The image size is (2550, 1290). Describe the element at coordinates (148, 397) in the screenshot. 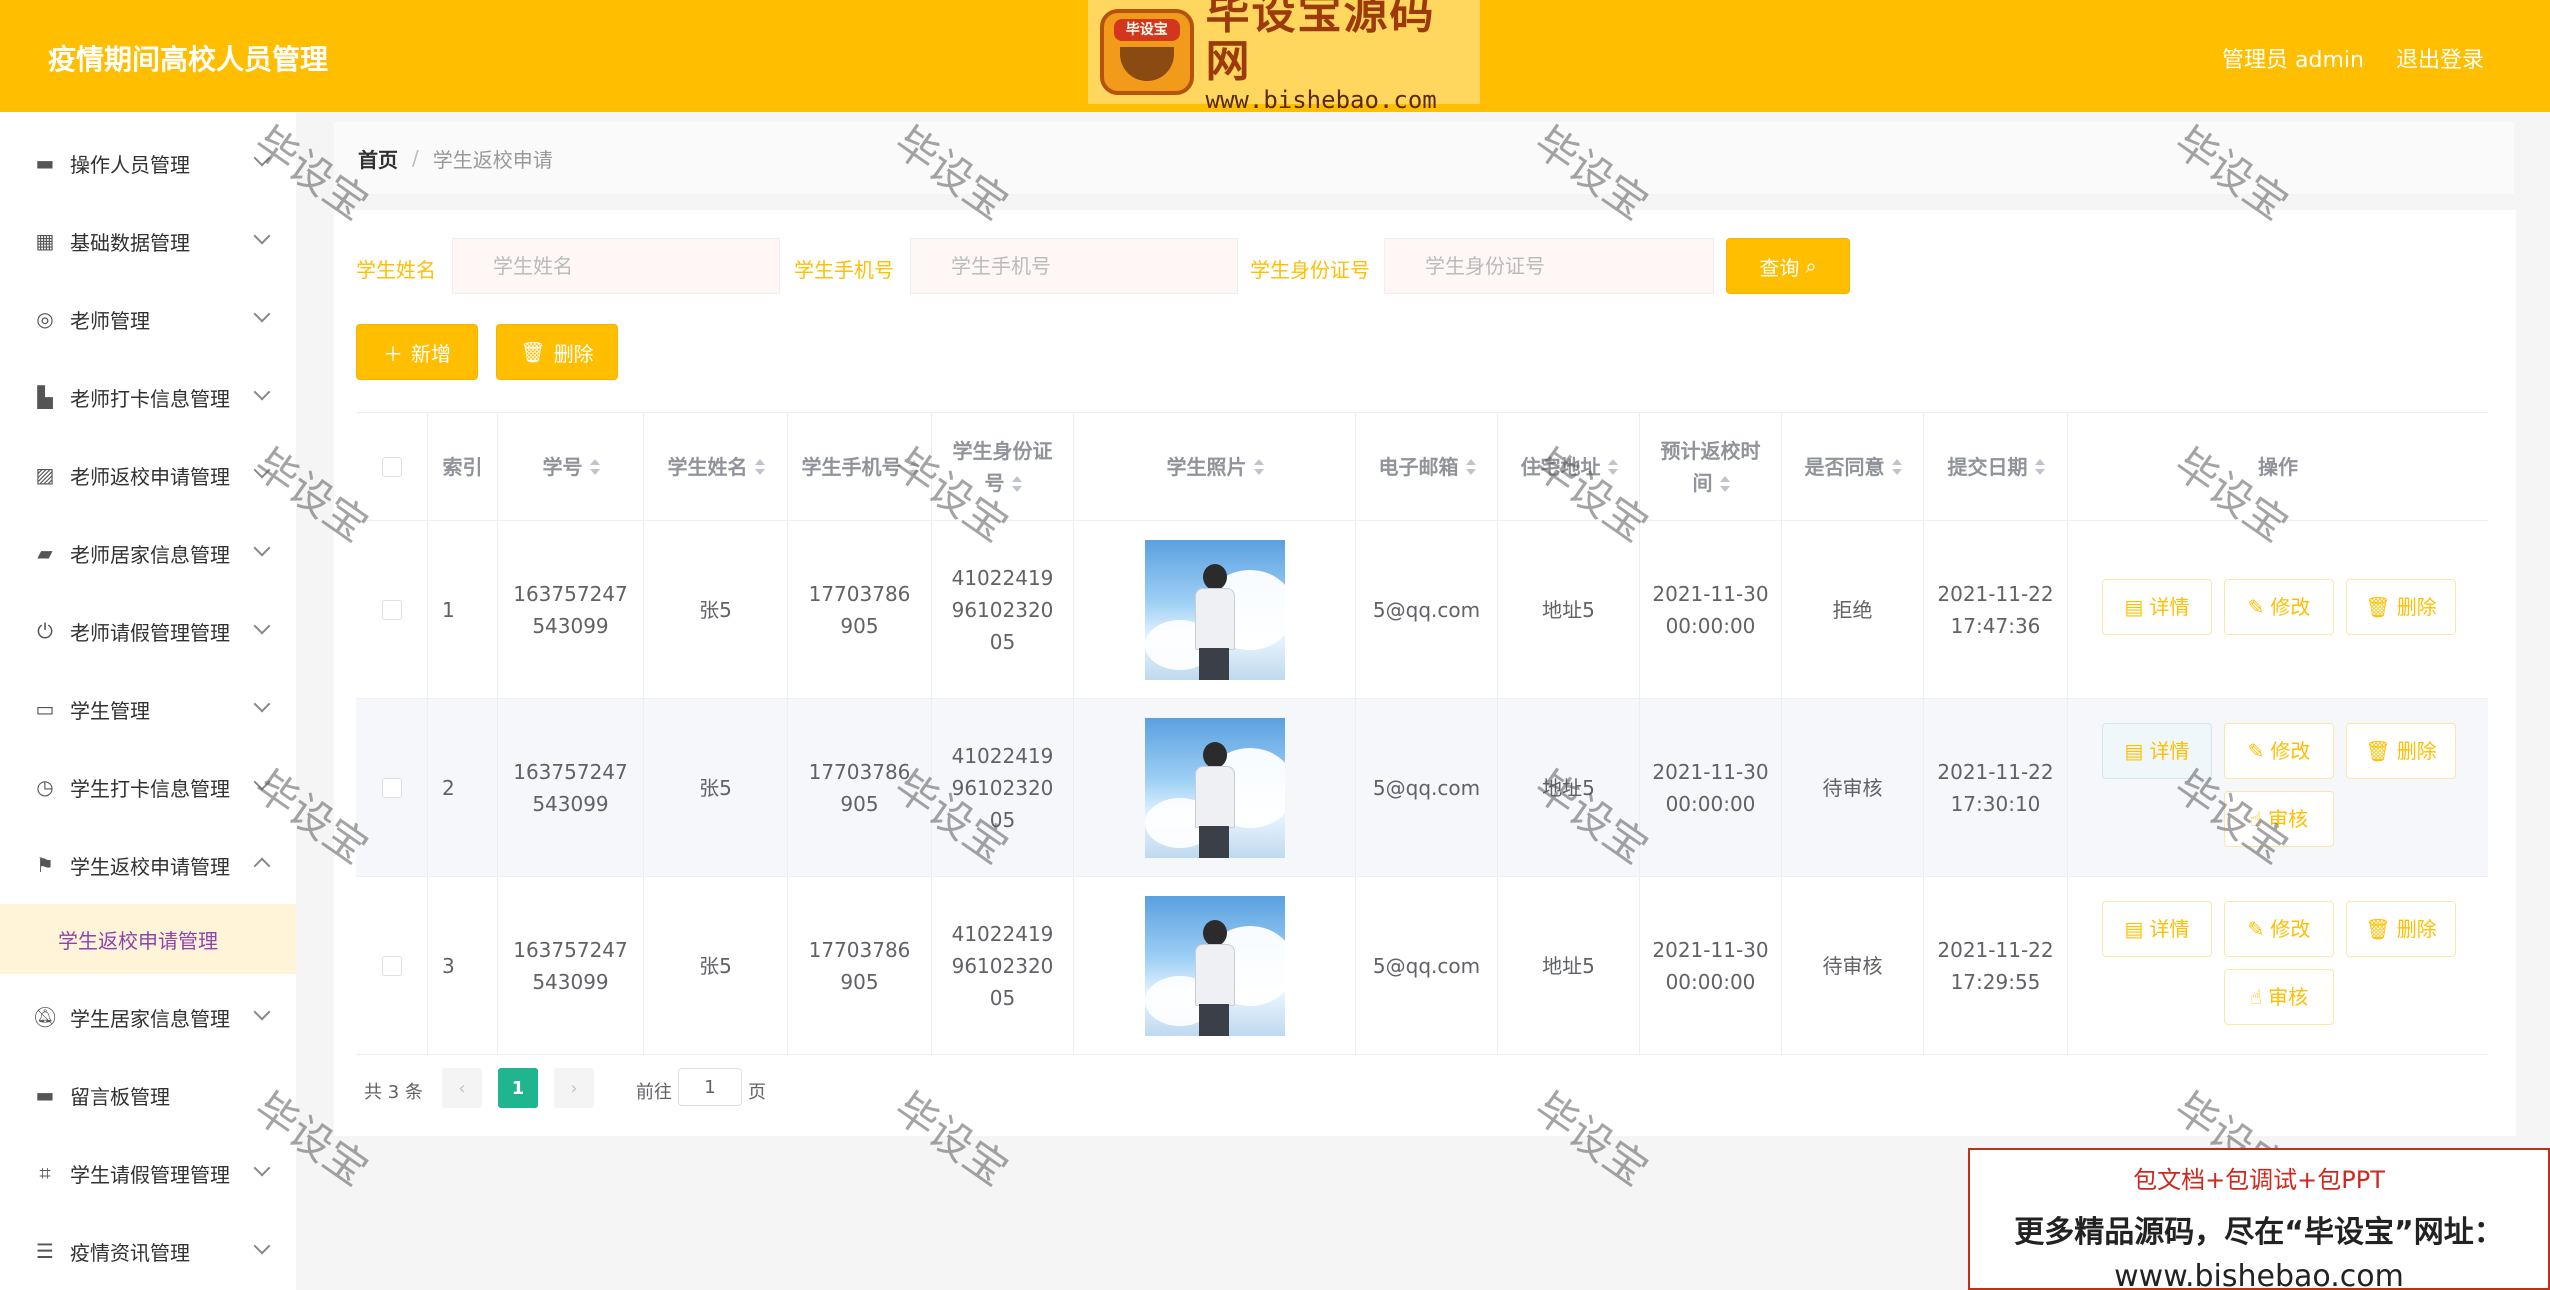

I see `sidebar-item-teacher-checkin: ▙ 老师打卡信息管理` at that location.